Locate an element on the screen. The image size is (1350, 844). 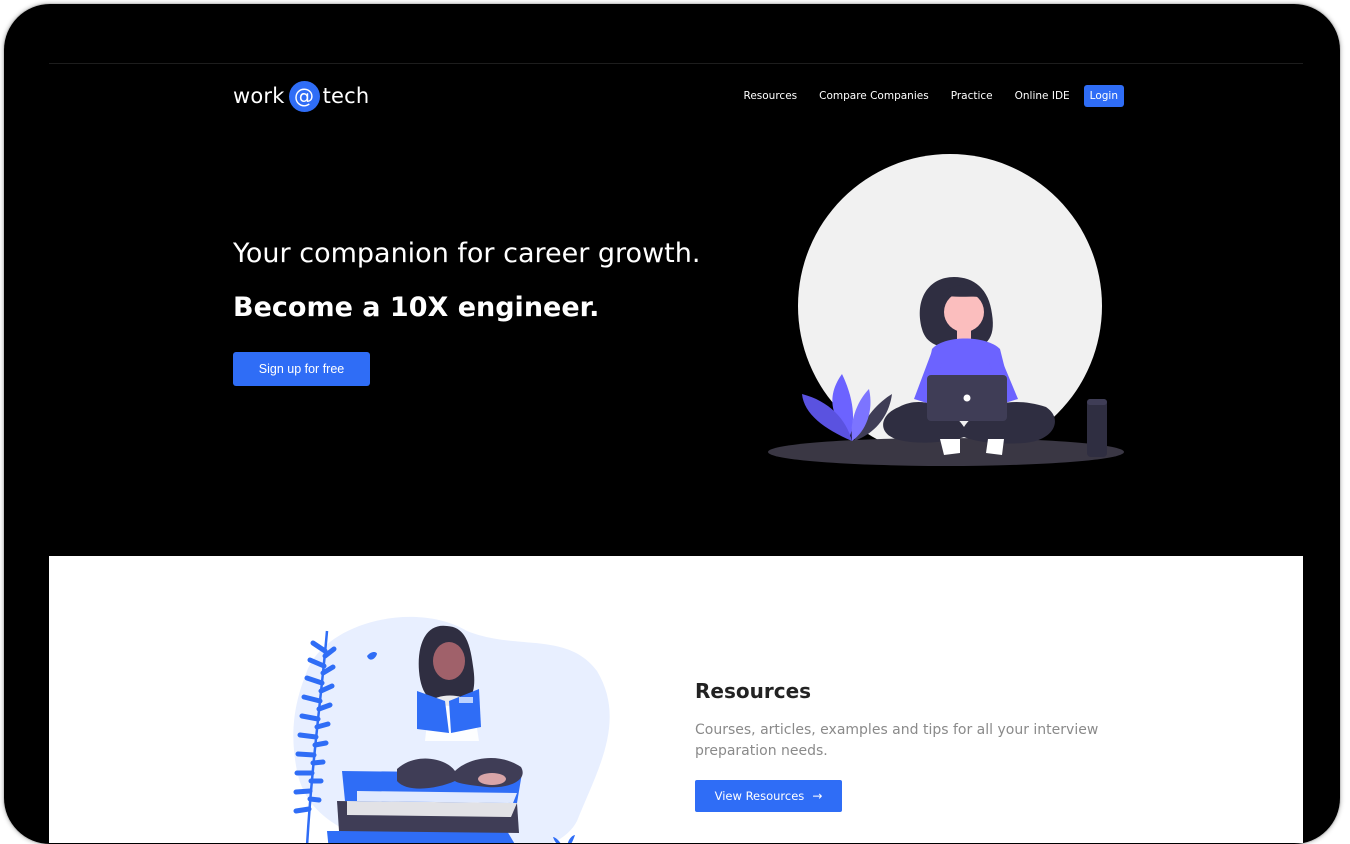
woman-with-laptop-illustration is located at coordinates (946, 310).